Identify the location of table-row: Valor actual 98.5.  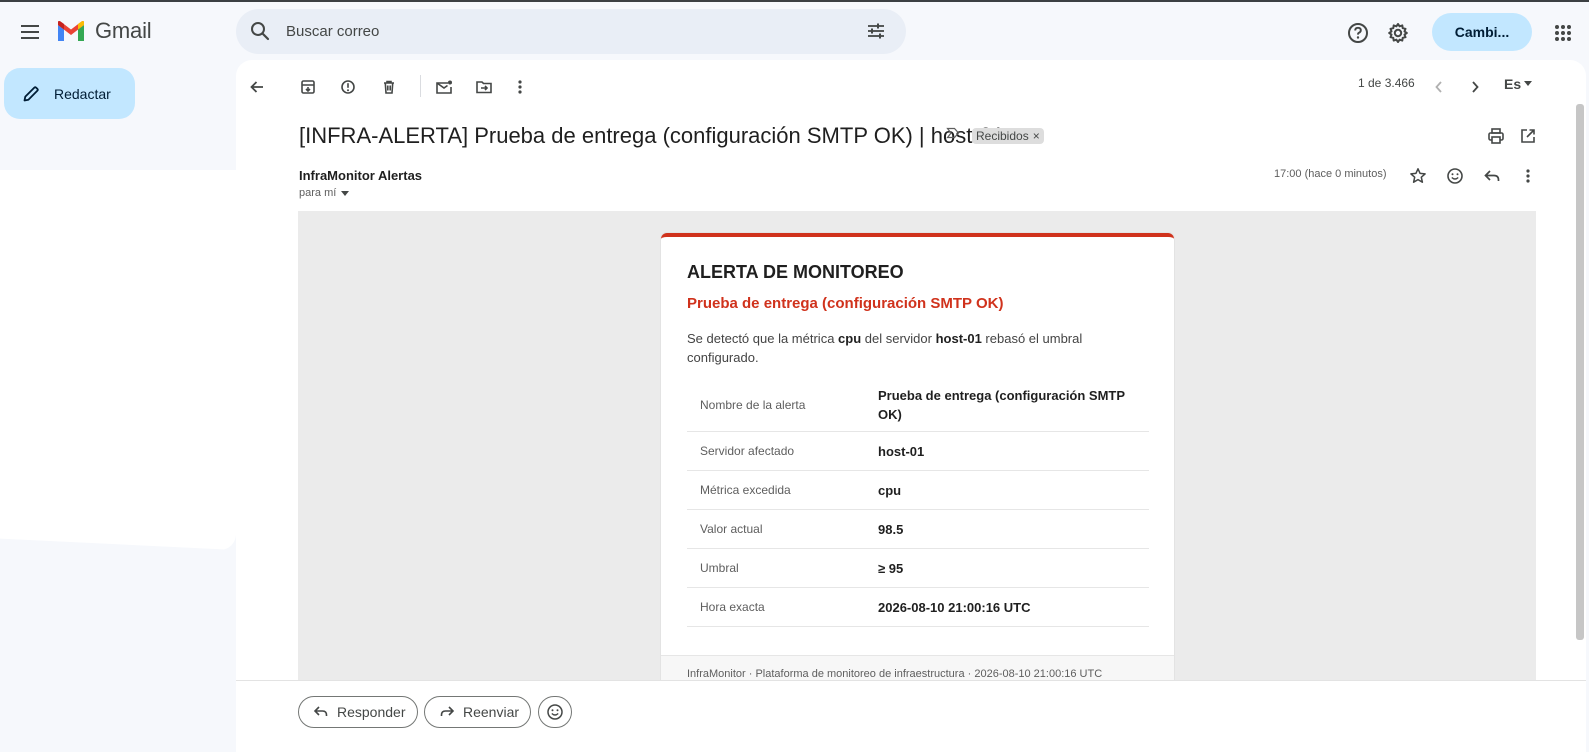
(918, 529).